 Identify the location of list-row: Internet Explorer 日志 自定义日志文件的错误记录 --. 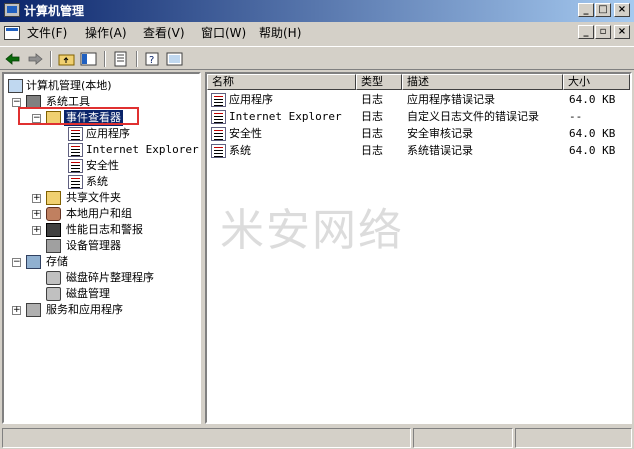
(418, 117).